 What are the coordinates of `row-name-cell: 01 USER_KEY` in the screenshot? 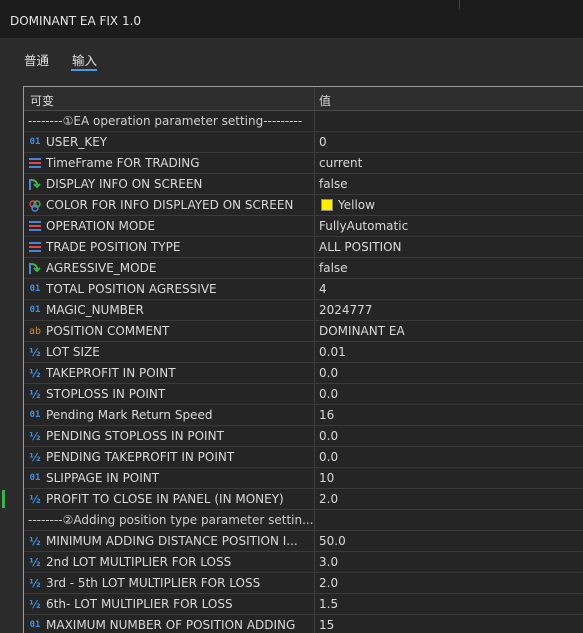 It's located at (169, 142).